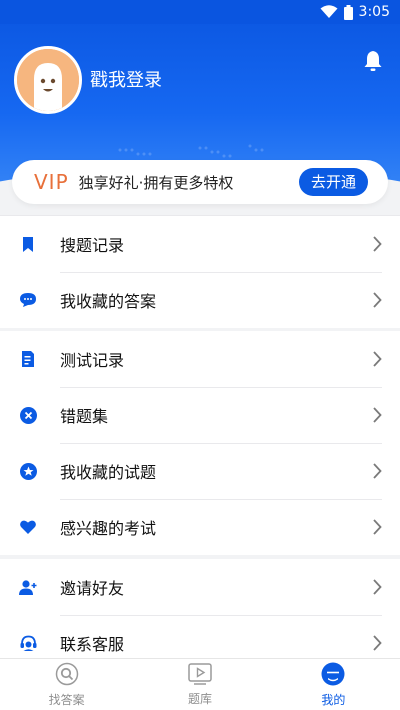  I want to click on menu-item-favorite-answers: 我收藏的答案, so click(200, 300).